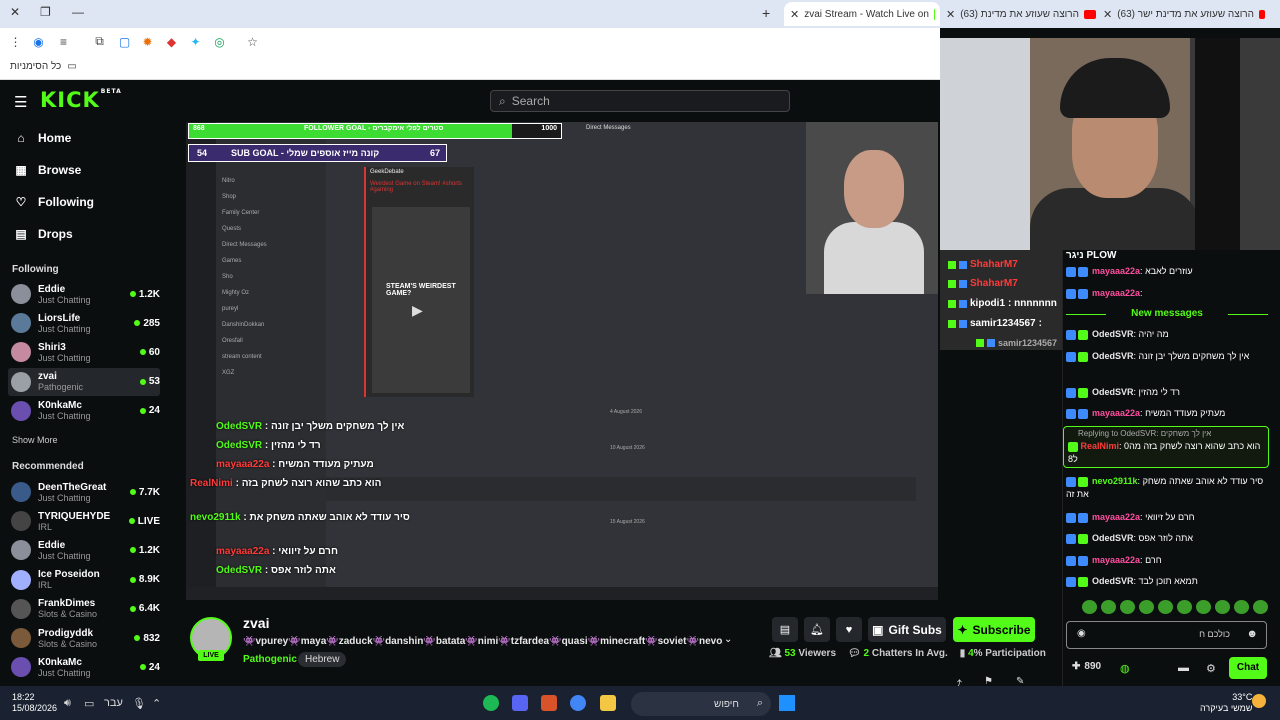 This screenshot has width=1280, height=720. I want to click on tab-youtube-1: ✕ (63) הרוצה שעוזע את מדינת, so click(1021, 14).